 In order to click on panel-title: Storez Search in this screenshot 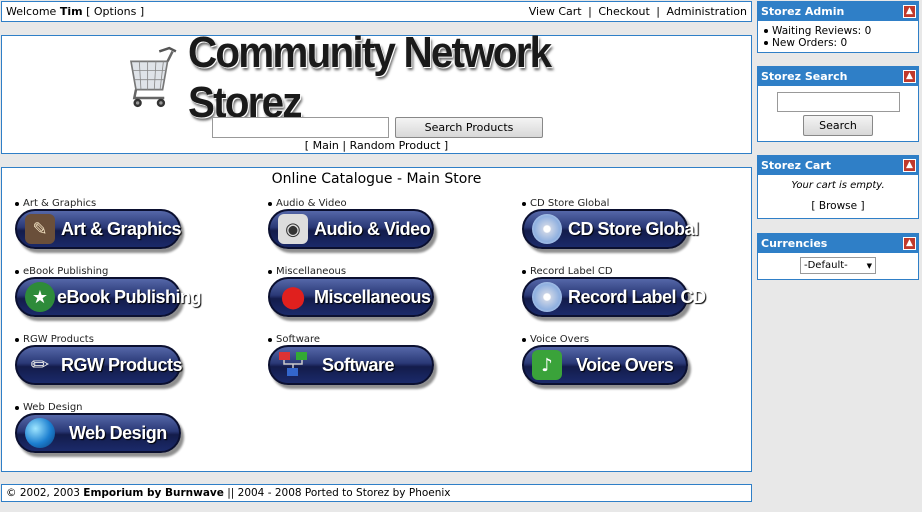, I will do `click(804, 76)`.